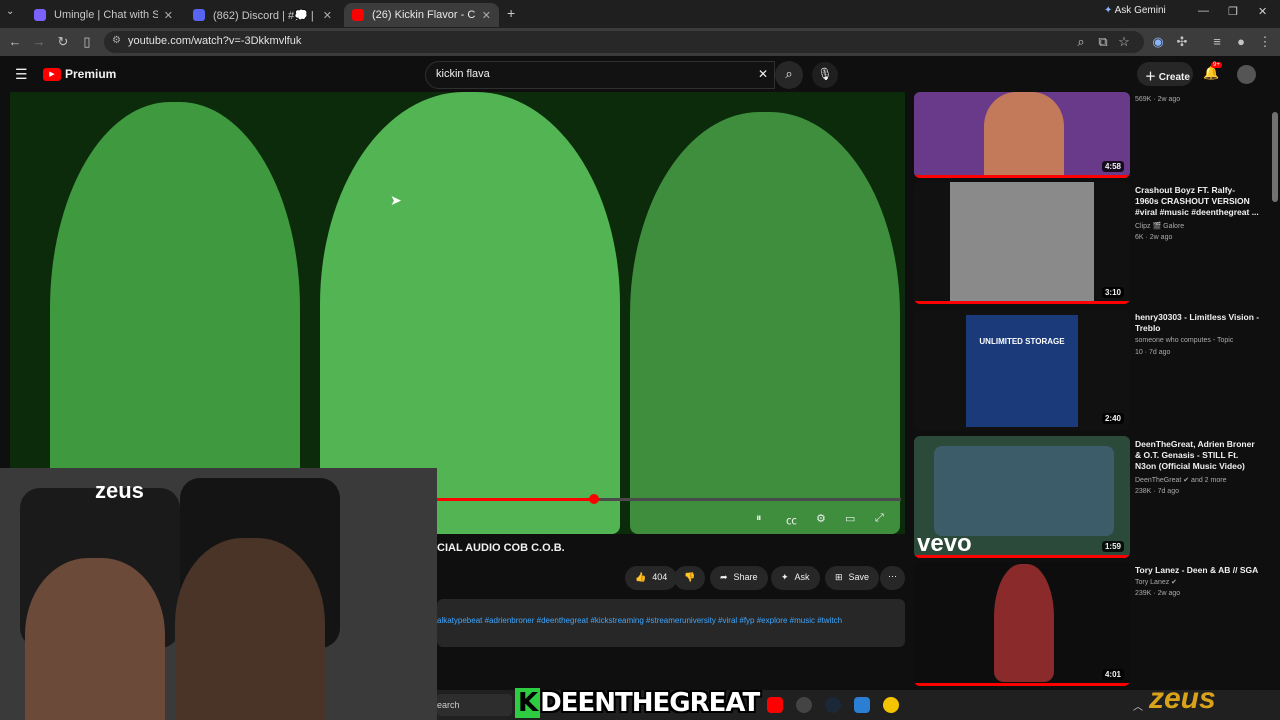 Image resolution: width=1280 pixels, height=720 pixels. Describe the element at coordinates (1212, 71) in the screenshot. I see `notifications-button: 🔔 9+` at that location.